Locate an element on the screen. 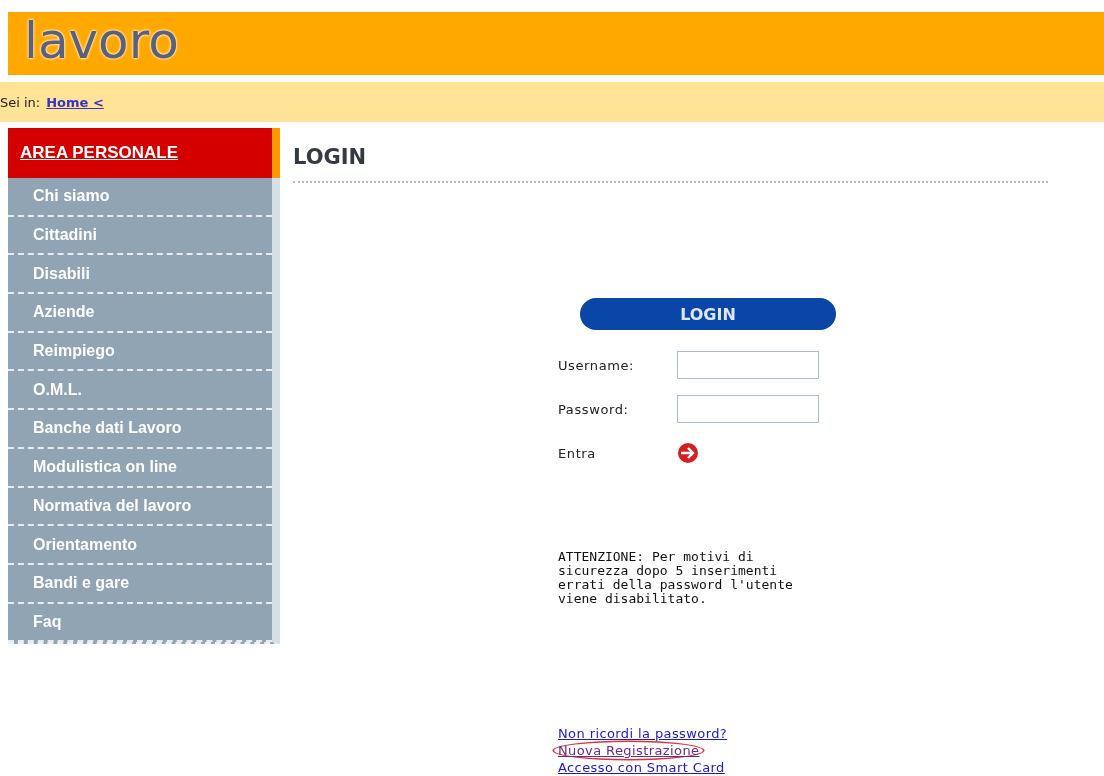 The height and width of the screenshot is (776, 1104). field-label: Username: is located at coordinates (597, 365).